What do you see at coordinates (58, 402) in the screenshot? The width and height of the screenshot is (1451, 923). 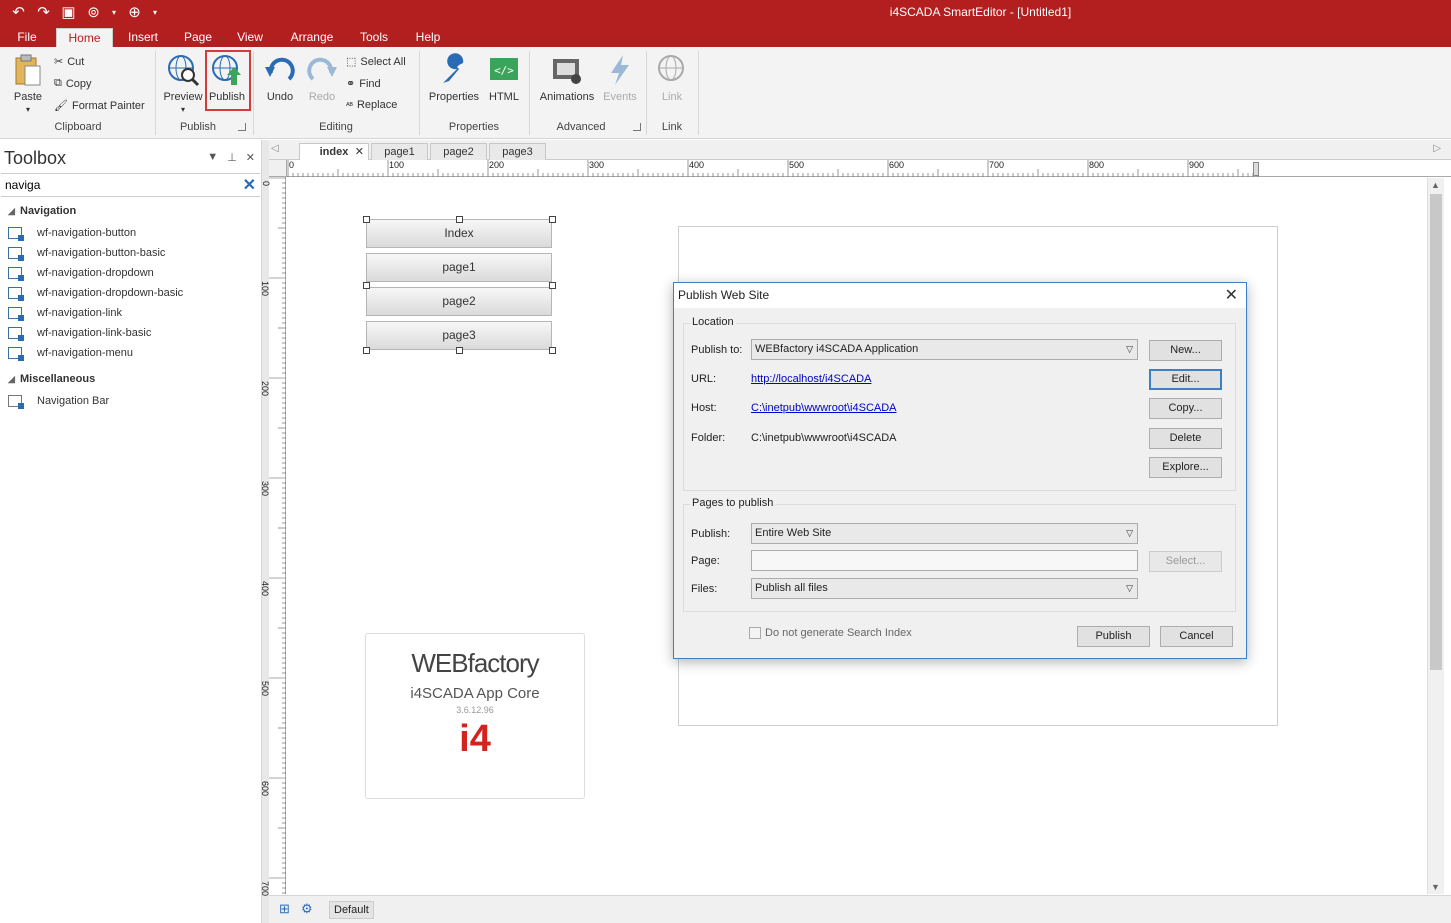 I see `toolbox-item: Navigation Bar` at bounding box center [58, 402].